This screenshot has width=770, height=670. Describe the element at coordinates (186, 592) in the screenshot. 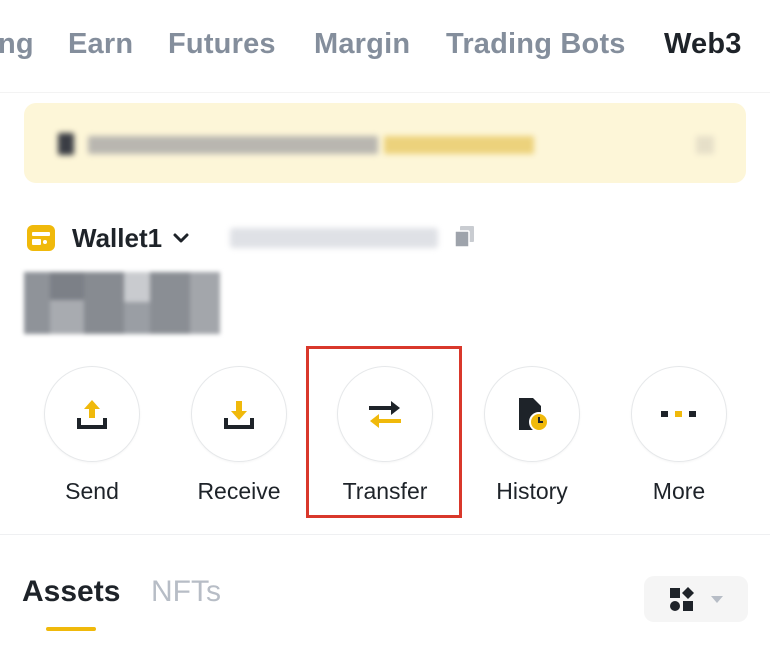

I see `tab-nfts: NFTs` at that location.